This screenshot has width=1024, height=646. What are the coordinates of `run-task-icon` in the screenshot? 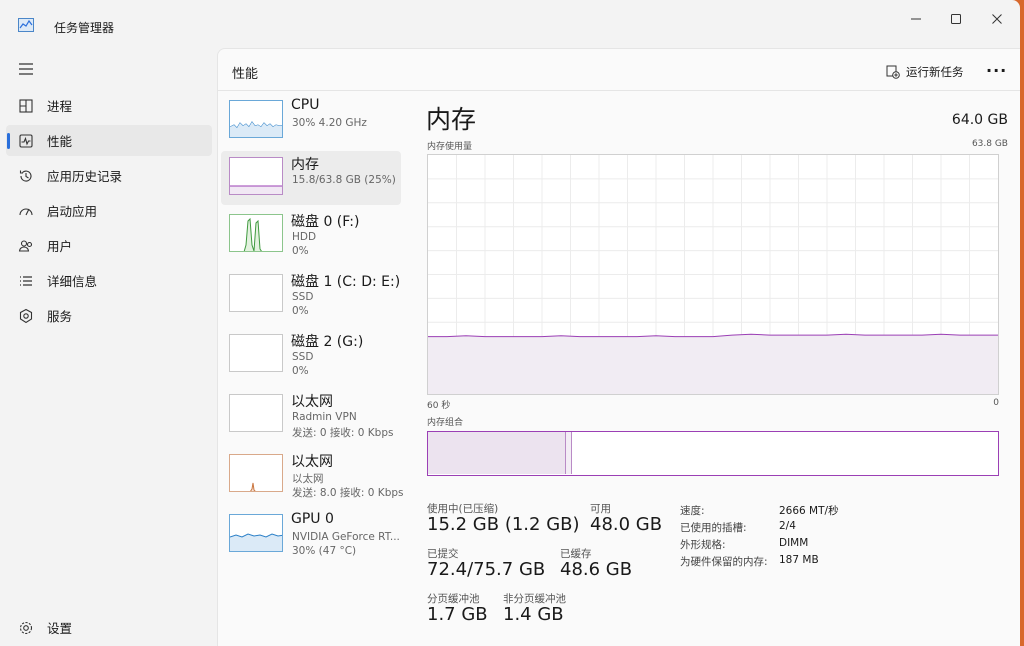 It's located at (893, 72).